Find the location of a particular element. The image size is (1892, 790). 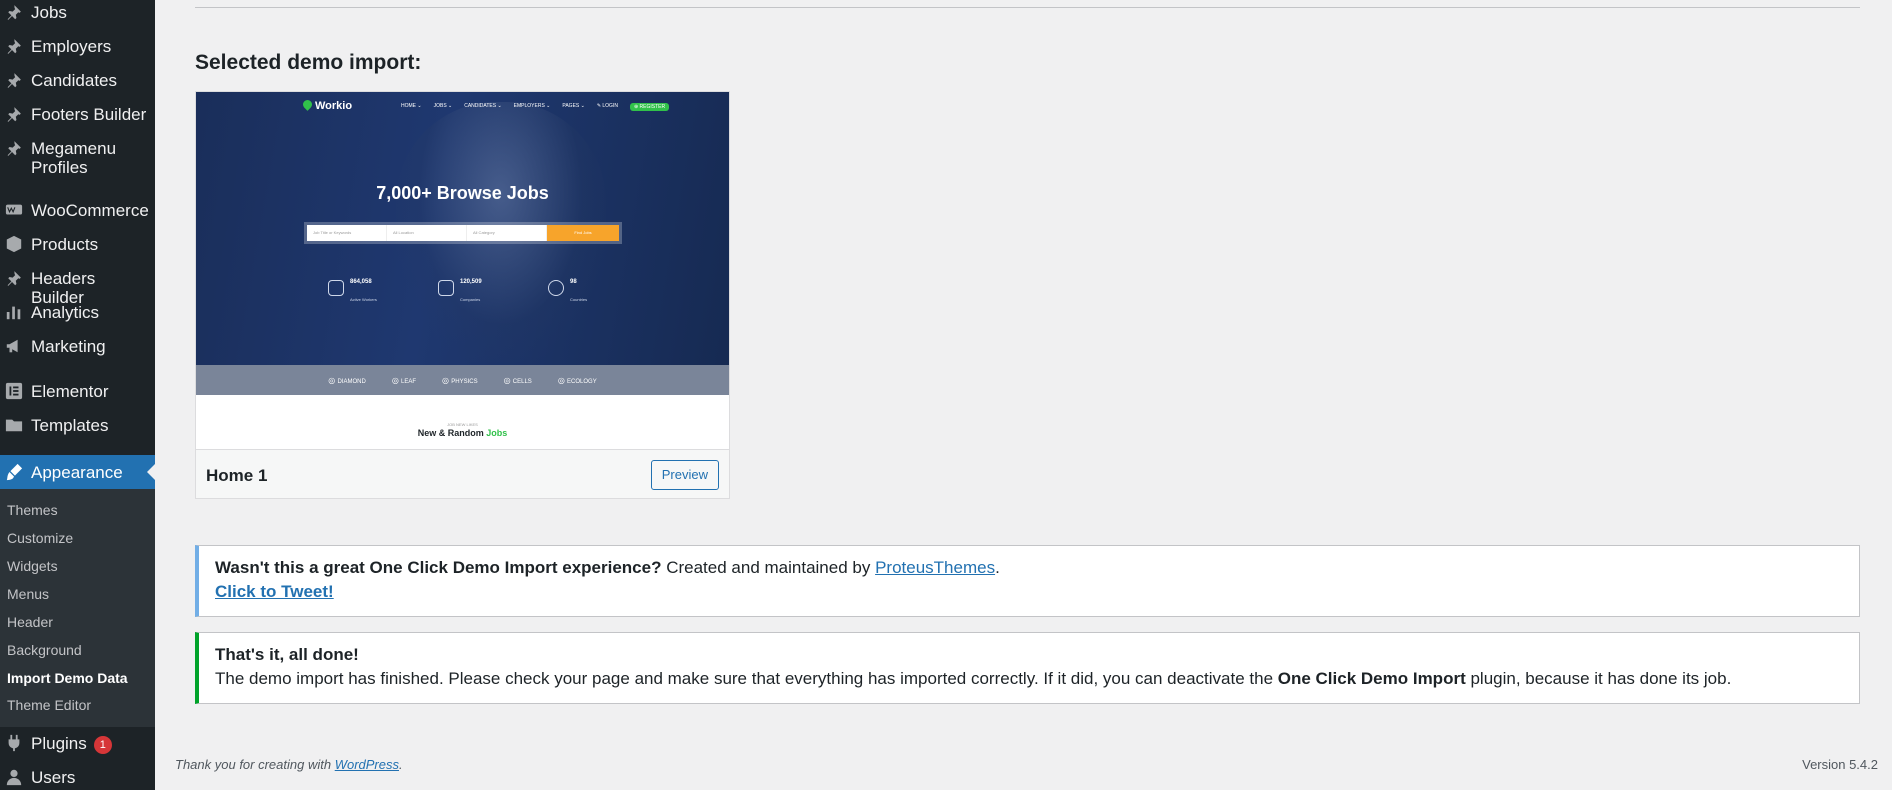

success-plugin-name: One Click Demo Import is located at coordinates (1371, 678).